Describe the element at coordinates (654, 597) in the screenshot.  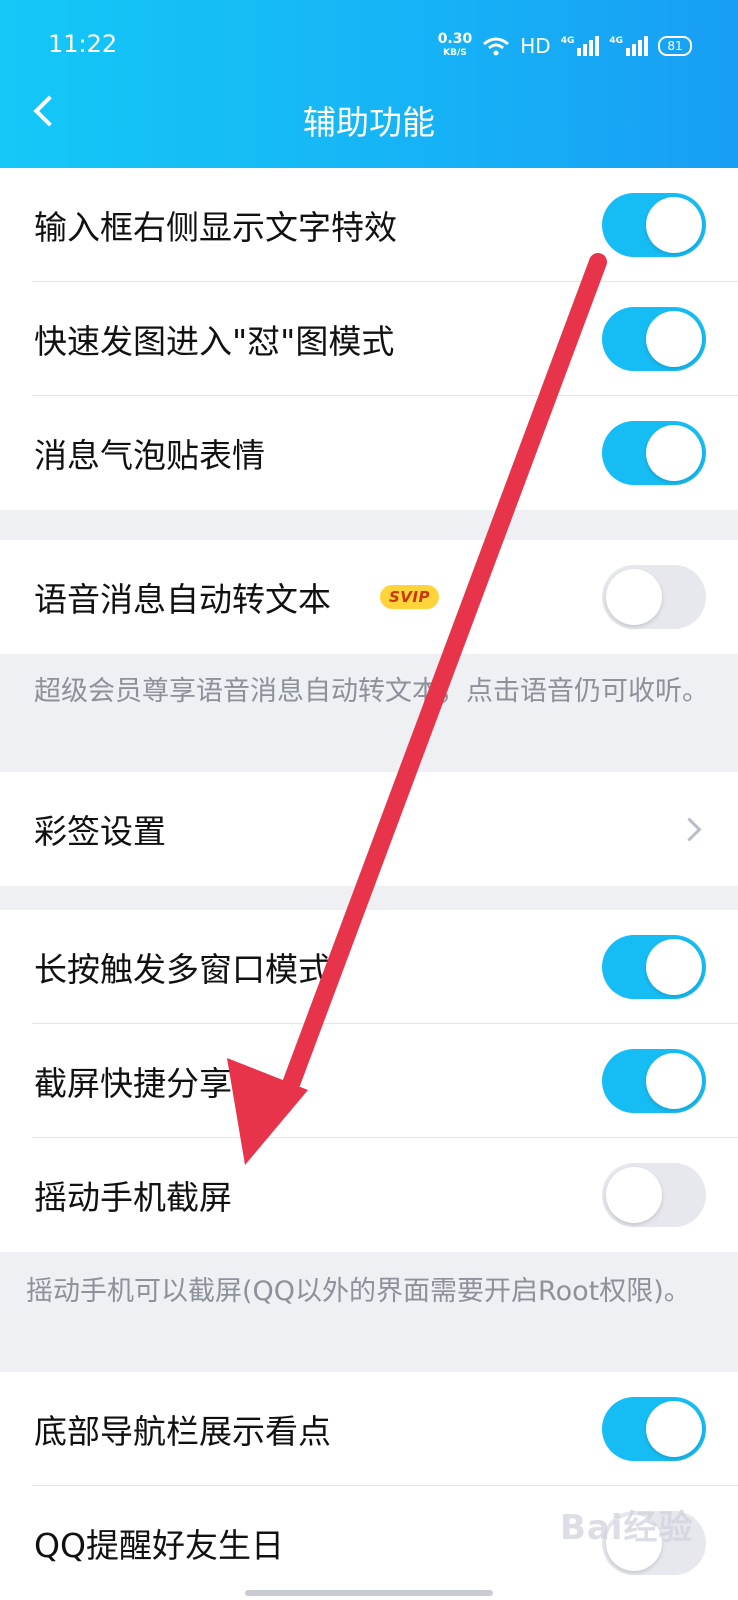
I see `voice-to-text-toggle` at that location.